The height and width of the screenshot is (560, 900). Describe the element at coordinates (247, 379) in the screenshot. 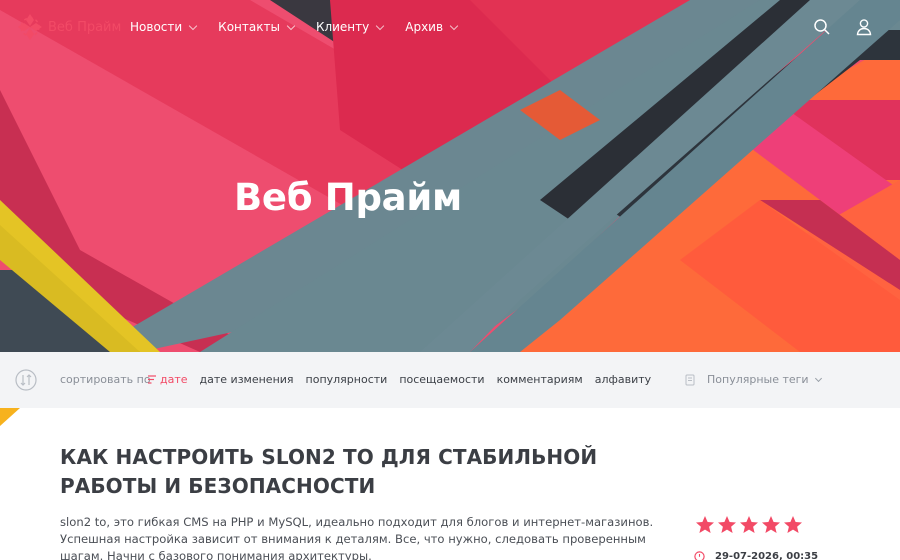

I see `sort-option-modified: дате изменения` at that location.